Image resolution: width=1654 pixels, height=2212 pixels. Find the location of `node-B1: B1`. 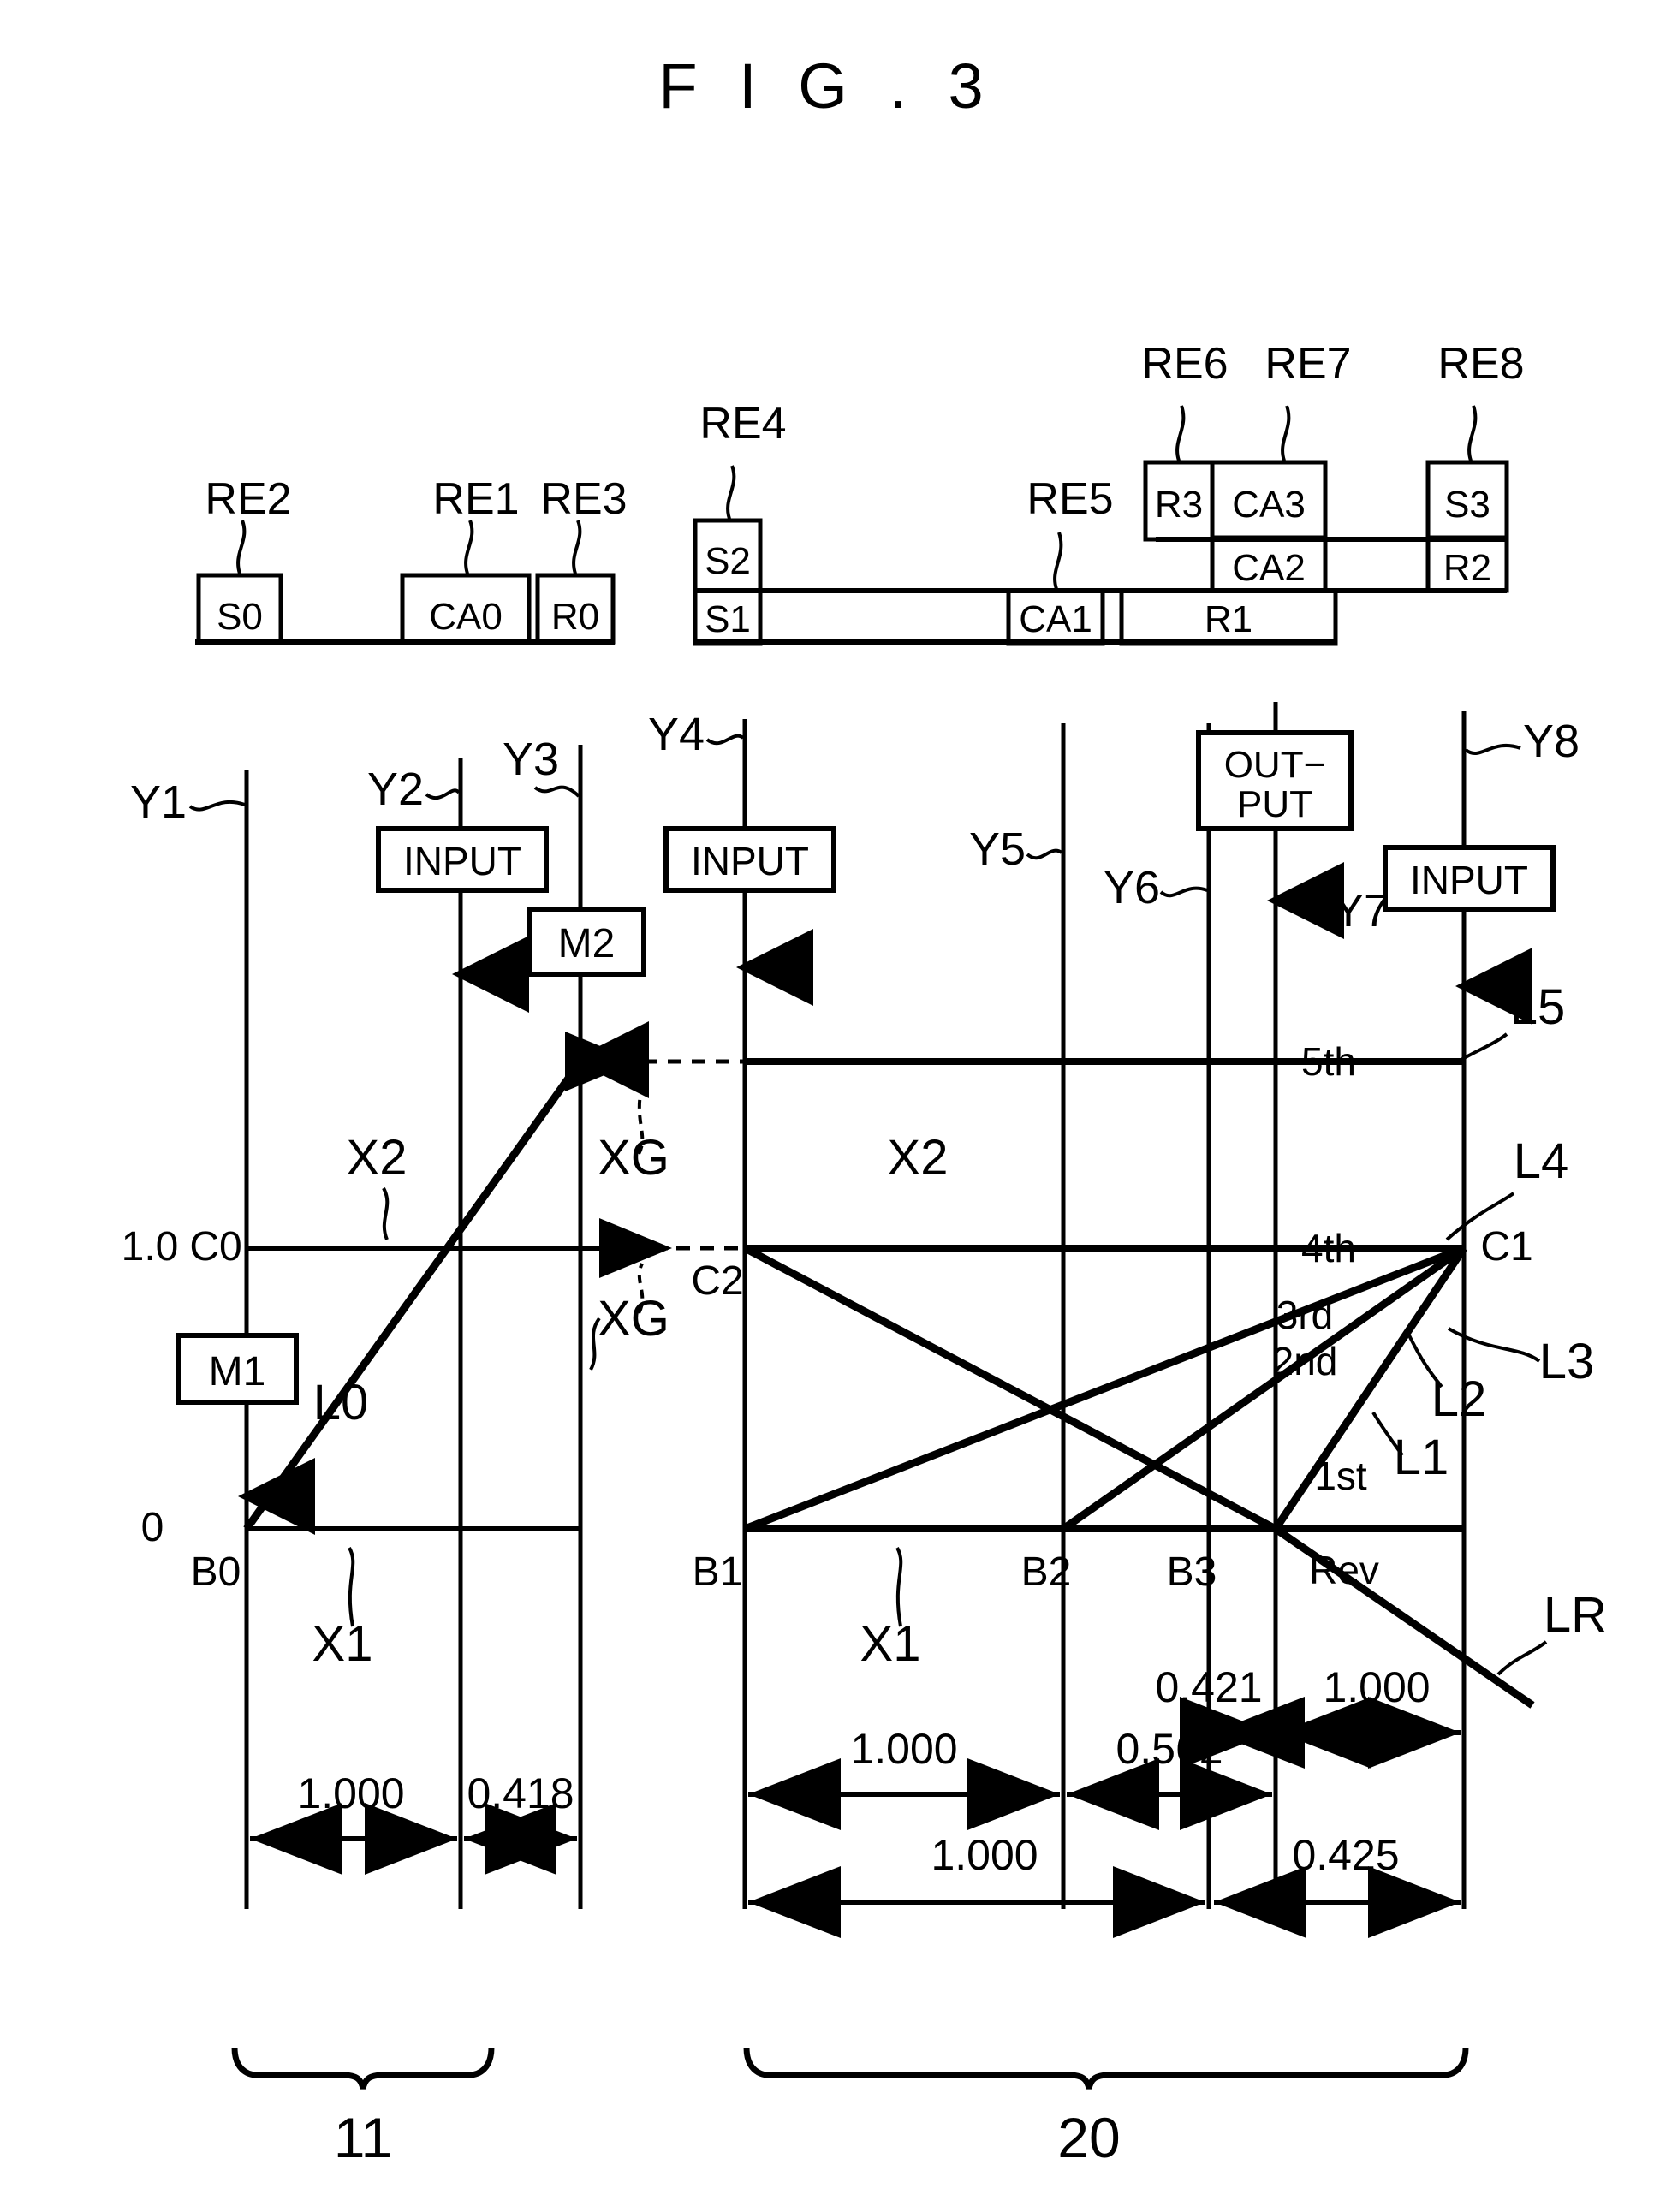

node-B1: B1 is located at coordinates (718, 1572).